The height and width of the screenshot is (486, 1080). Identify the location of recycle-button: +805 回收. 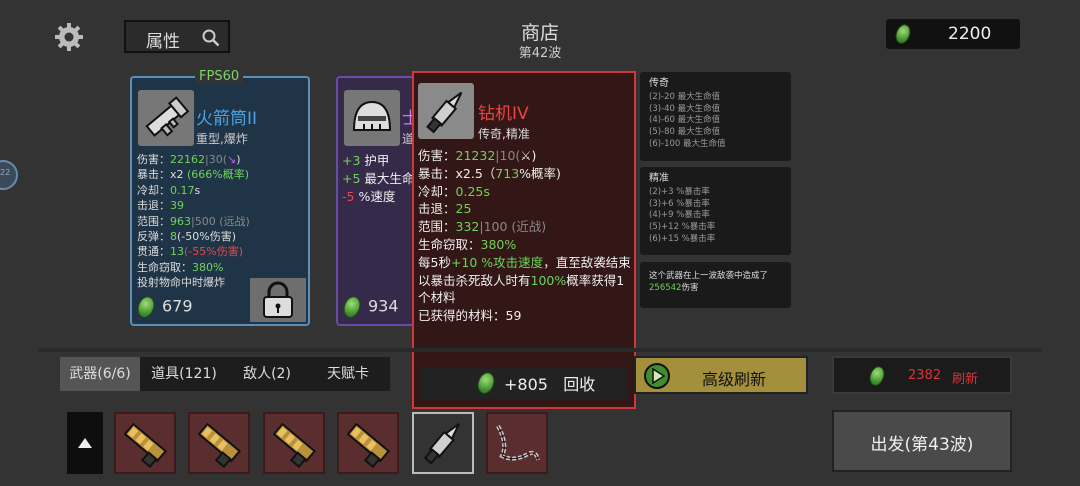
(524, 383).